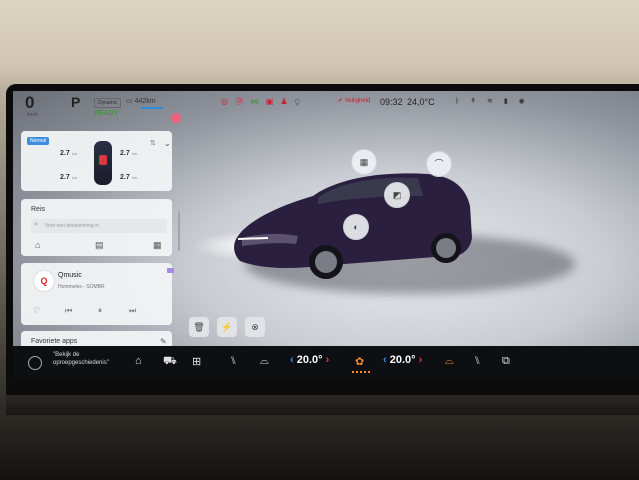 The image size is (639, 480). I want to click on route-title: Reis, so click(38, 209).